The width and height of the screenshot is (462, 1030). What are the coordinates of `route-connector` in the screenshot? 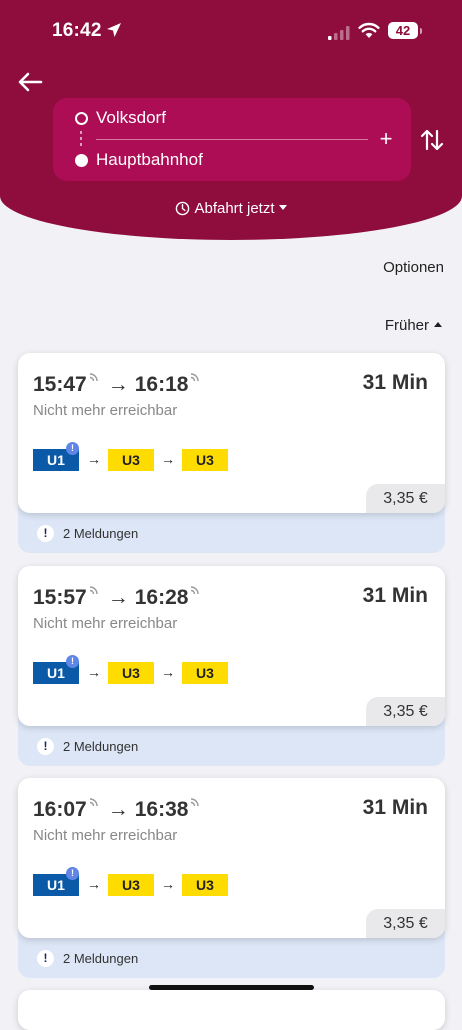 It's located at (81, 139).